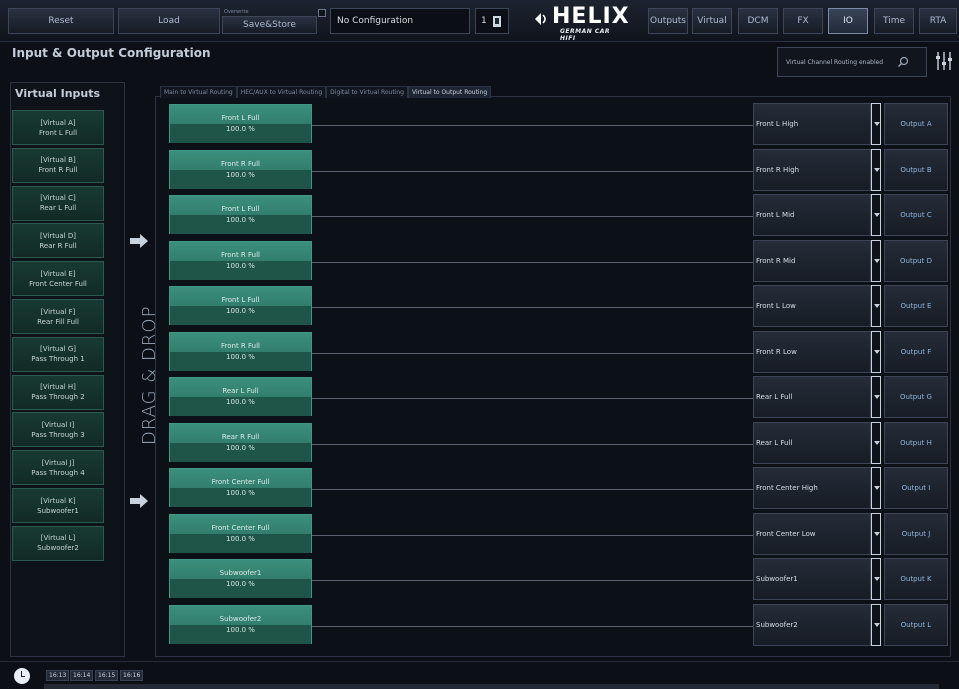 The width and height of the screenshot is (959, 689). I want to click on virtual-input-item: [Virtual L] Subwoofer2, so click(58, 543).